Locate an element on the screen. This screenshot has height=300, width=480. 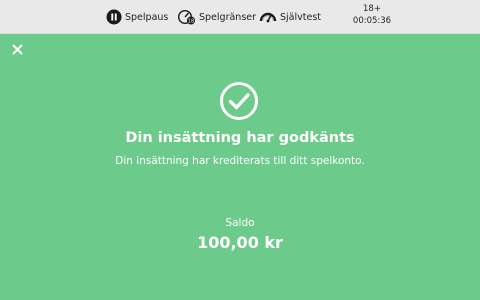
session-timer: 00:05:36 is located at coordinates (372, 21).